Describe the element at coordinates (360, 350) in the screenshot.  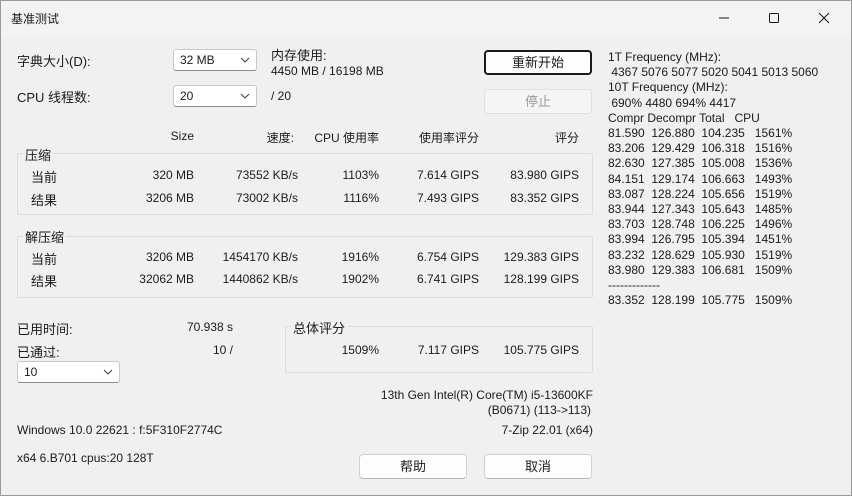
I see `total-cpu: 1509%` at that location.